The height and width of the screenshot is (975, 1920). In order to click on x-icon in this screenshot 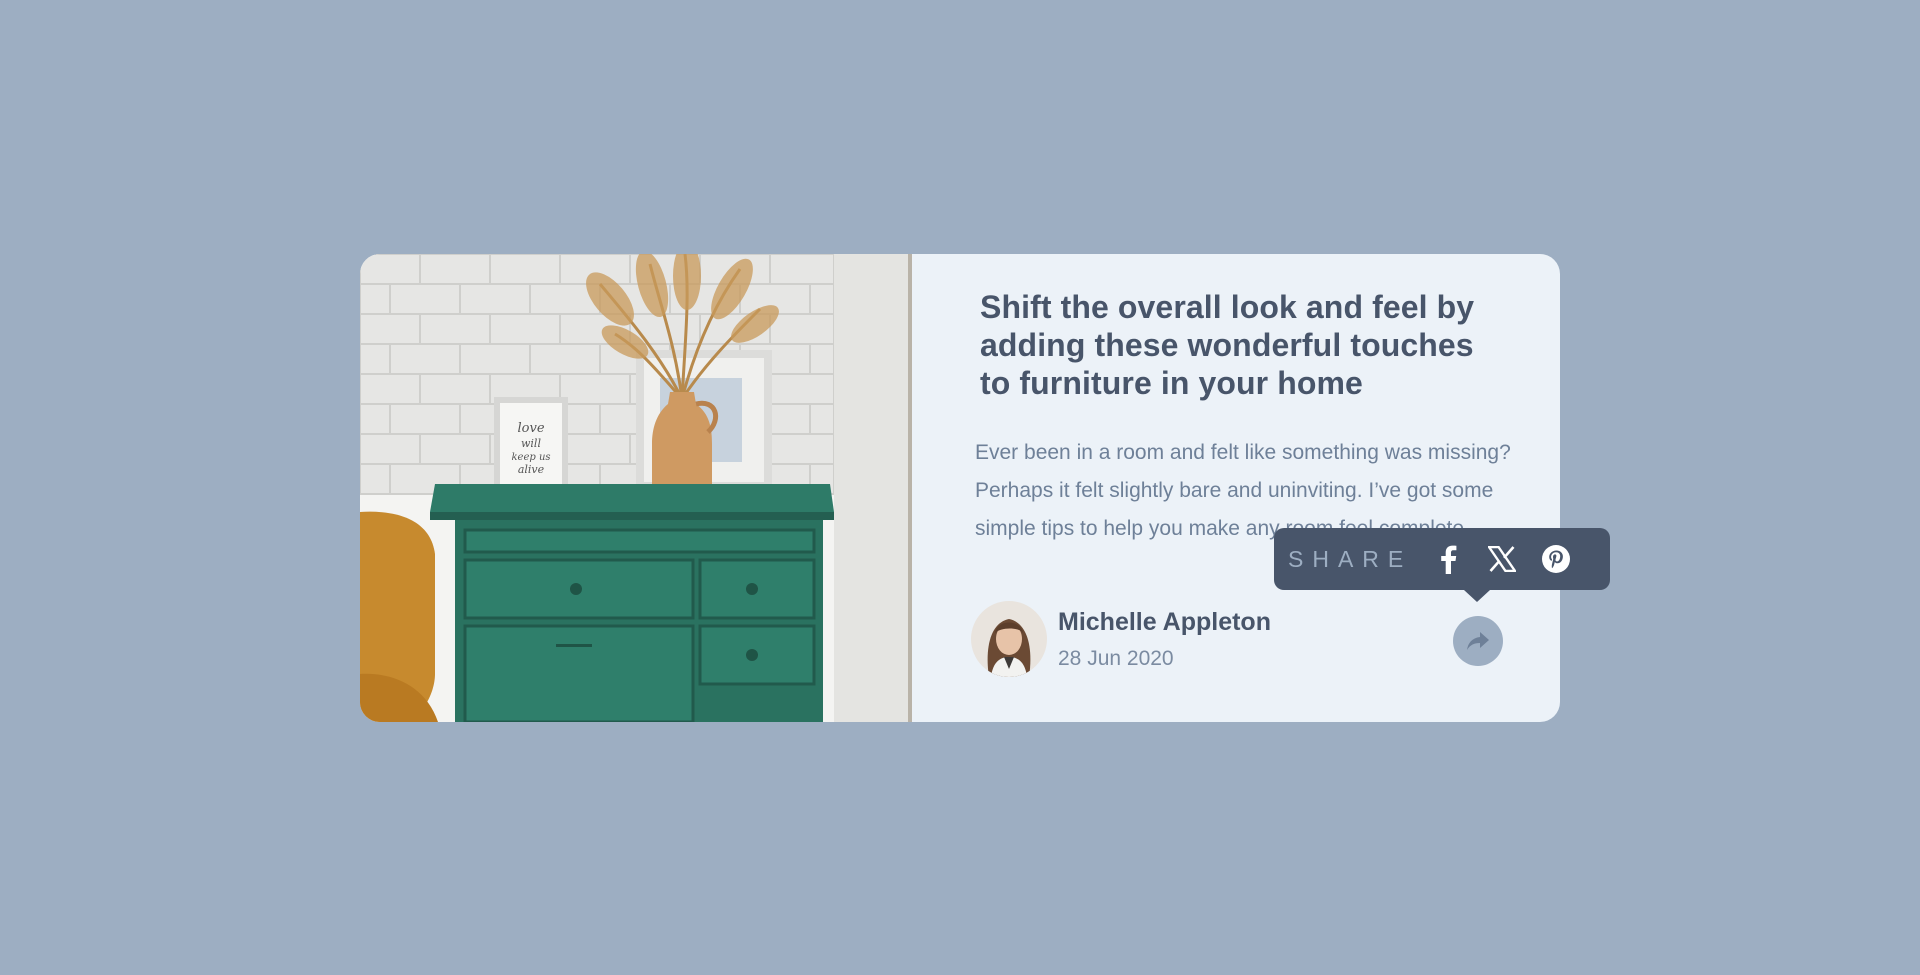, I will do `click(1502, 559)`.